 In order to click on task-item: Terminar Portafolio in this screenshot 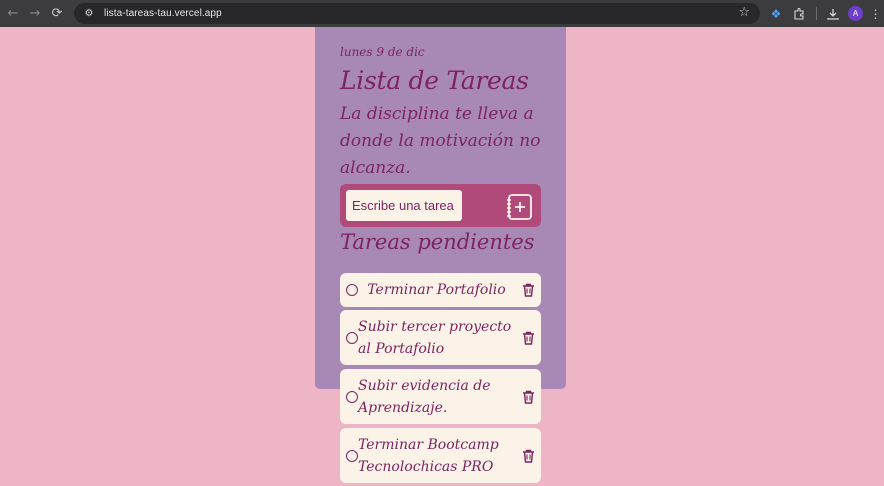, I will do `click(440, 290)`.